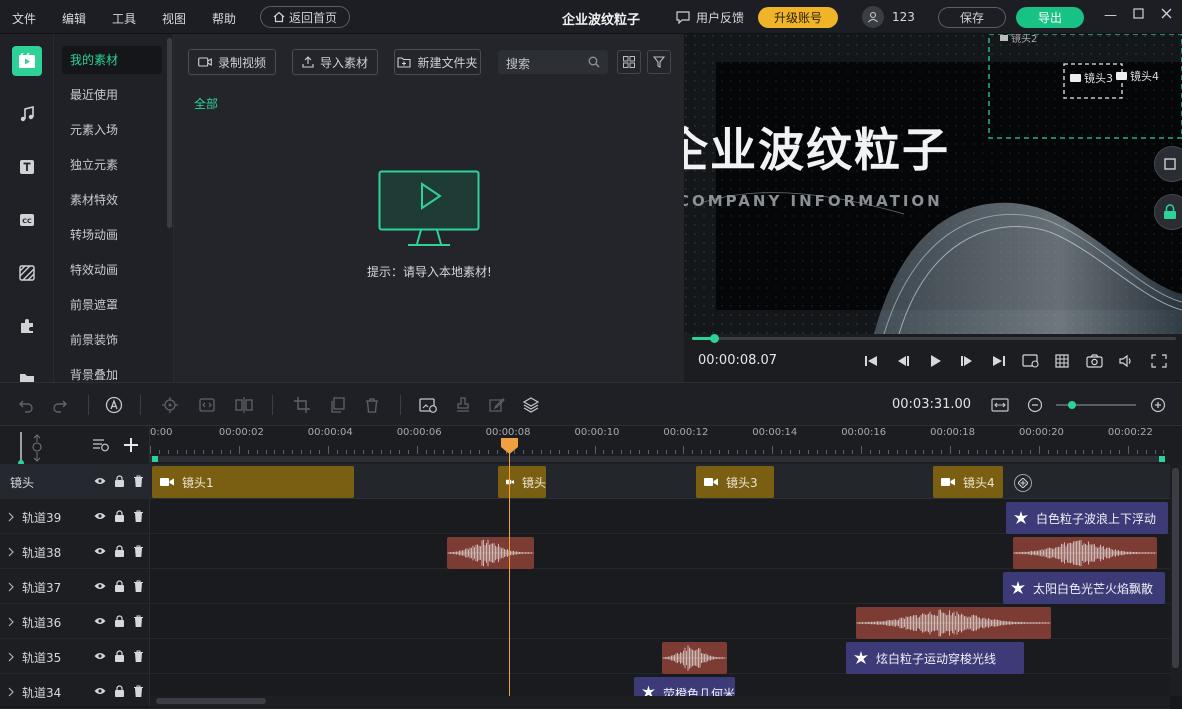 This screenshot has height=709, width=1182. I want to click on range-end-handle, so click(1162, 459).